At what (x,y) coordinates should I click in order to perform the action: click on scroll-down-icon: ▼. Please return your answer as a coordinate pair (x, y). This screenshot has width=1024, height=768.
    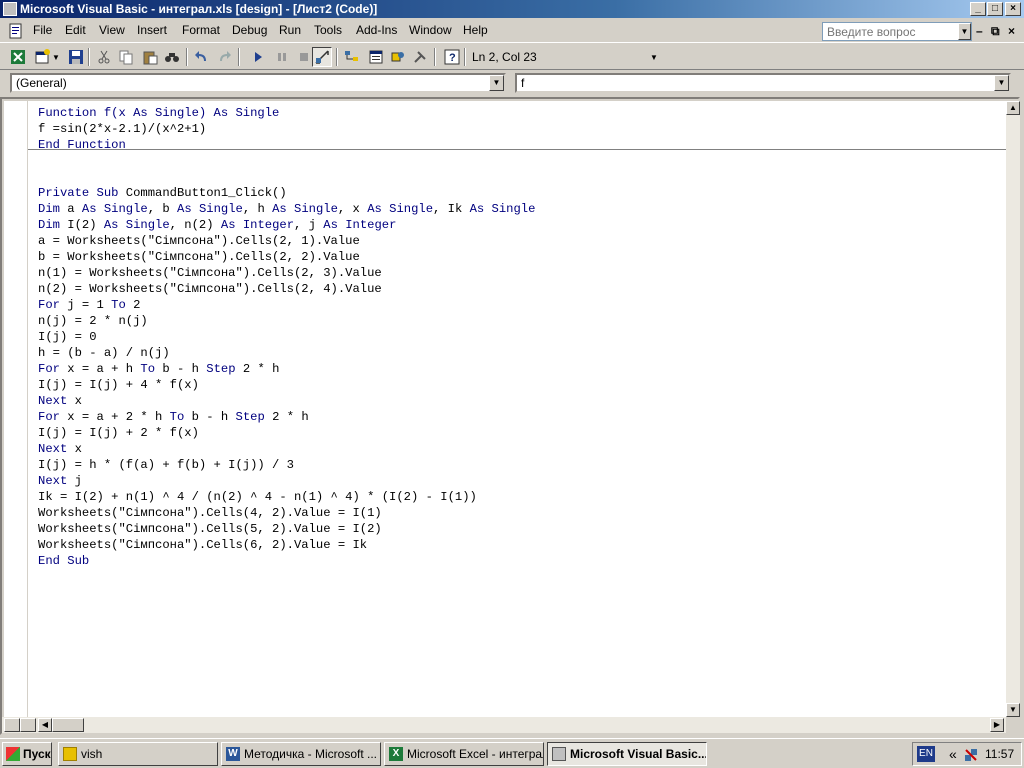
    Looking at the image, I should click on (1013, 710).